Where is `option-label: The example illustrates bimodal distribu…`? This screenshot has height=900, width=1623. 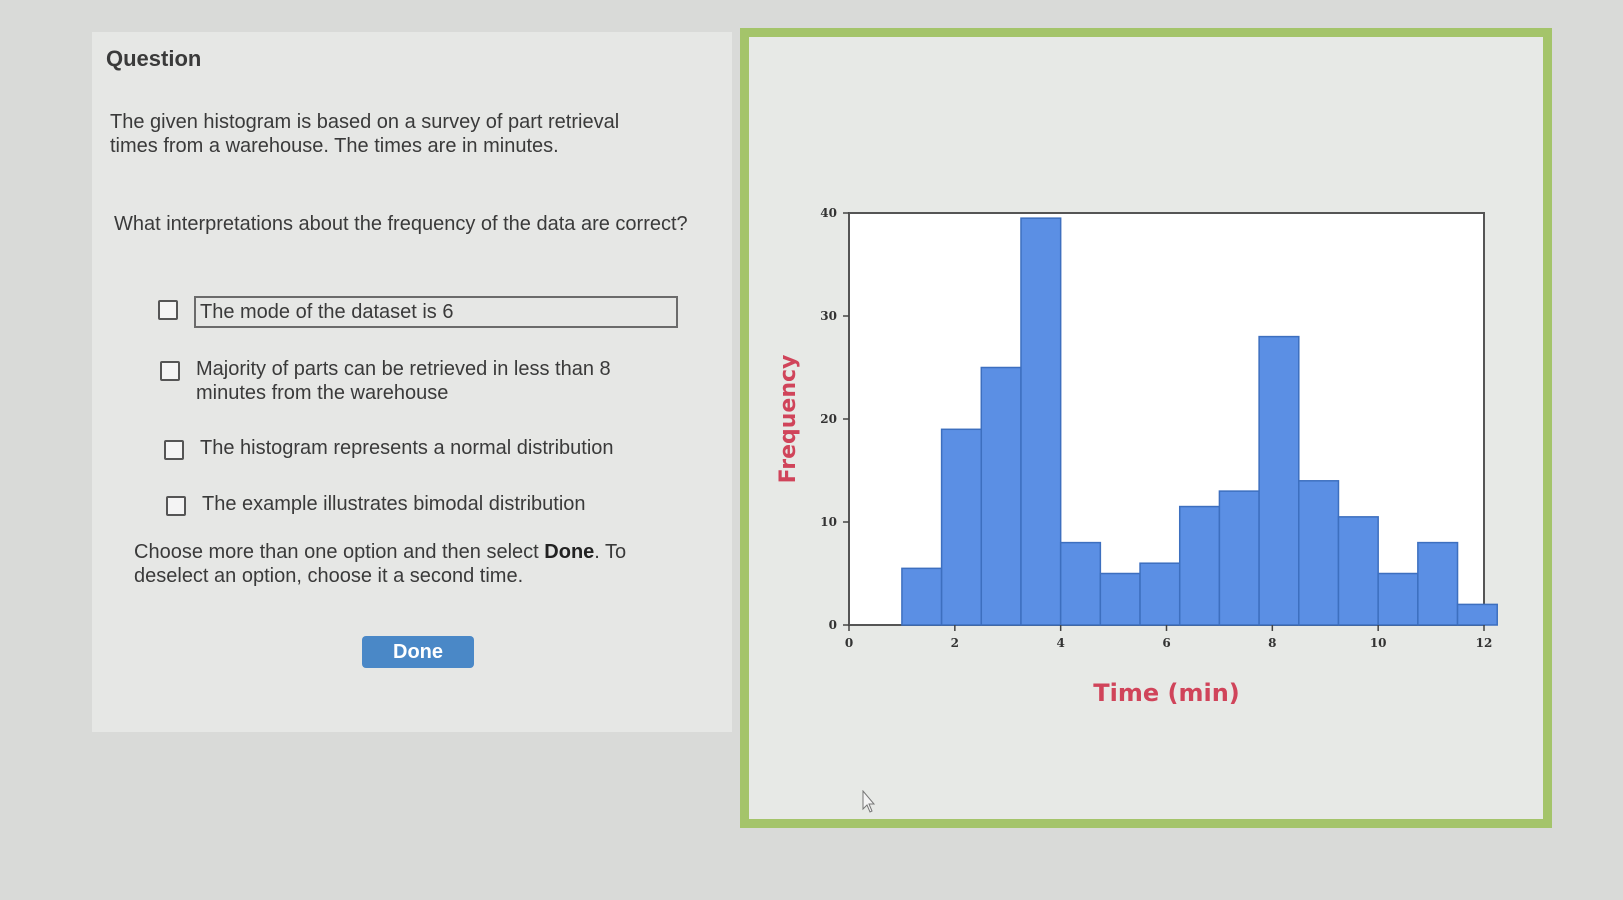
option-label: The example illustrates bimodal distribu… is located at coordinates (394, 504).